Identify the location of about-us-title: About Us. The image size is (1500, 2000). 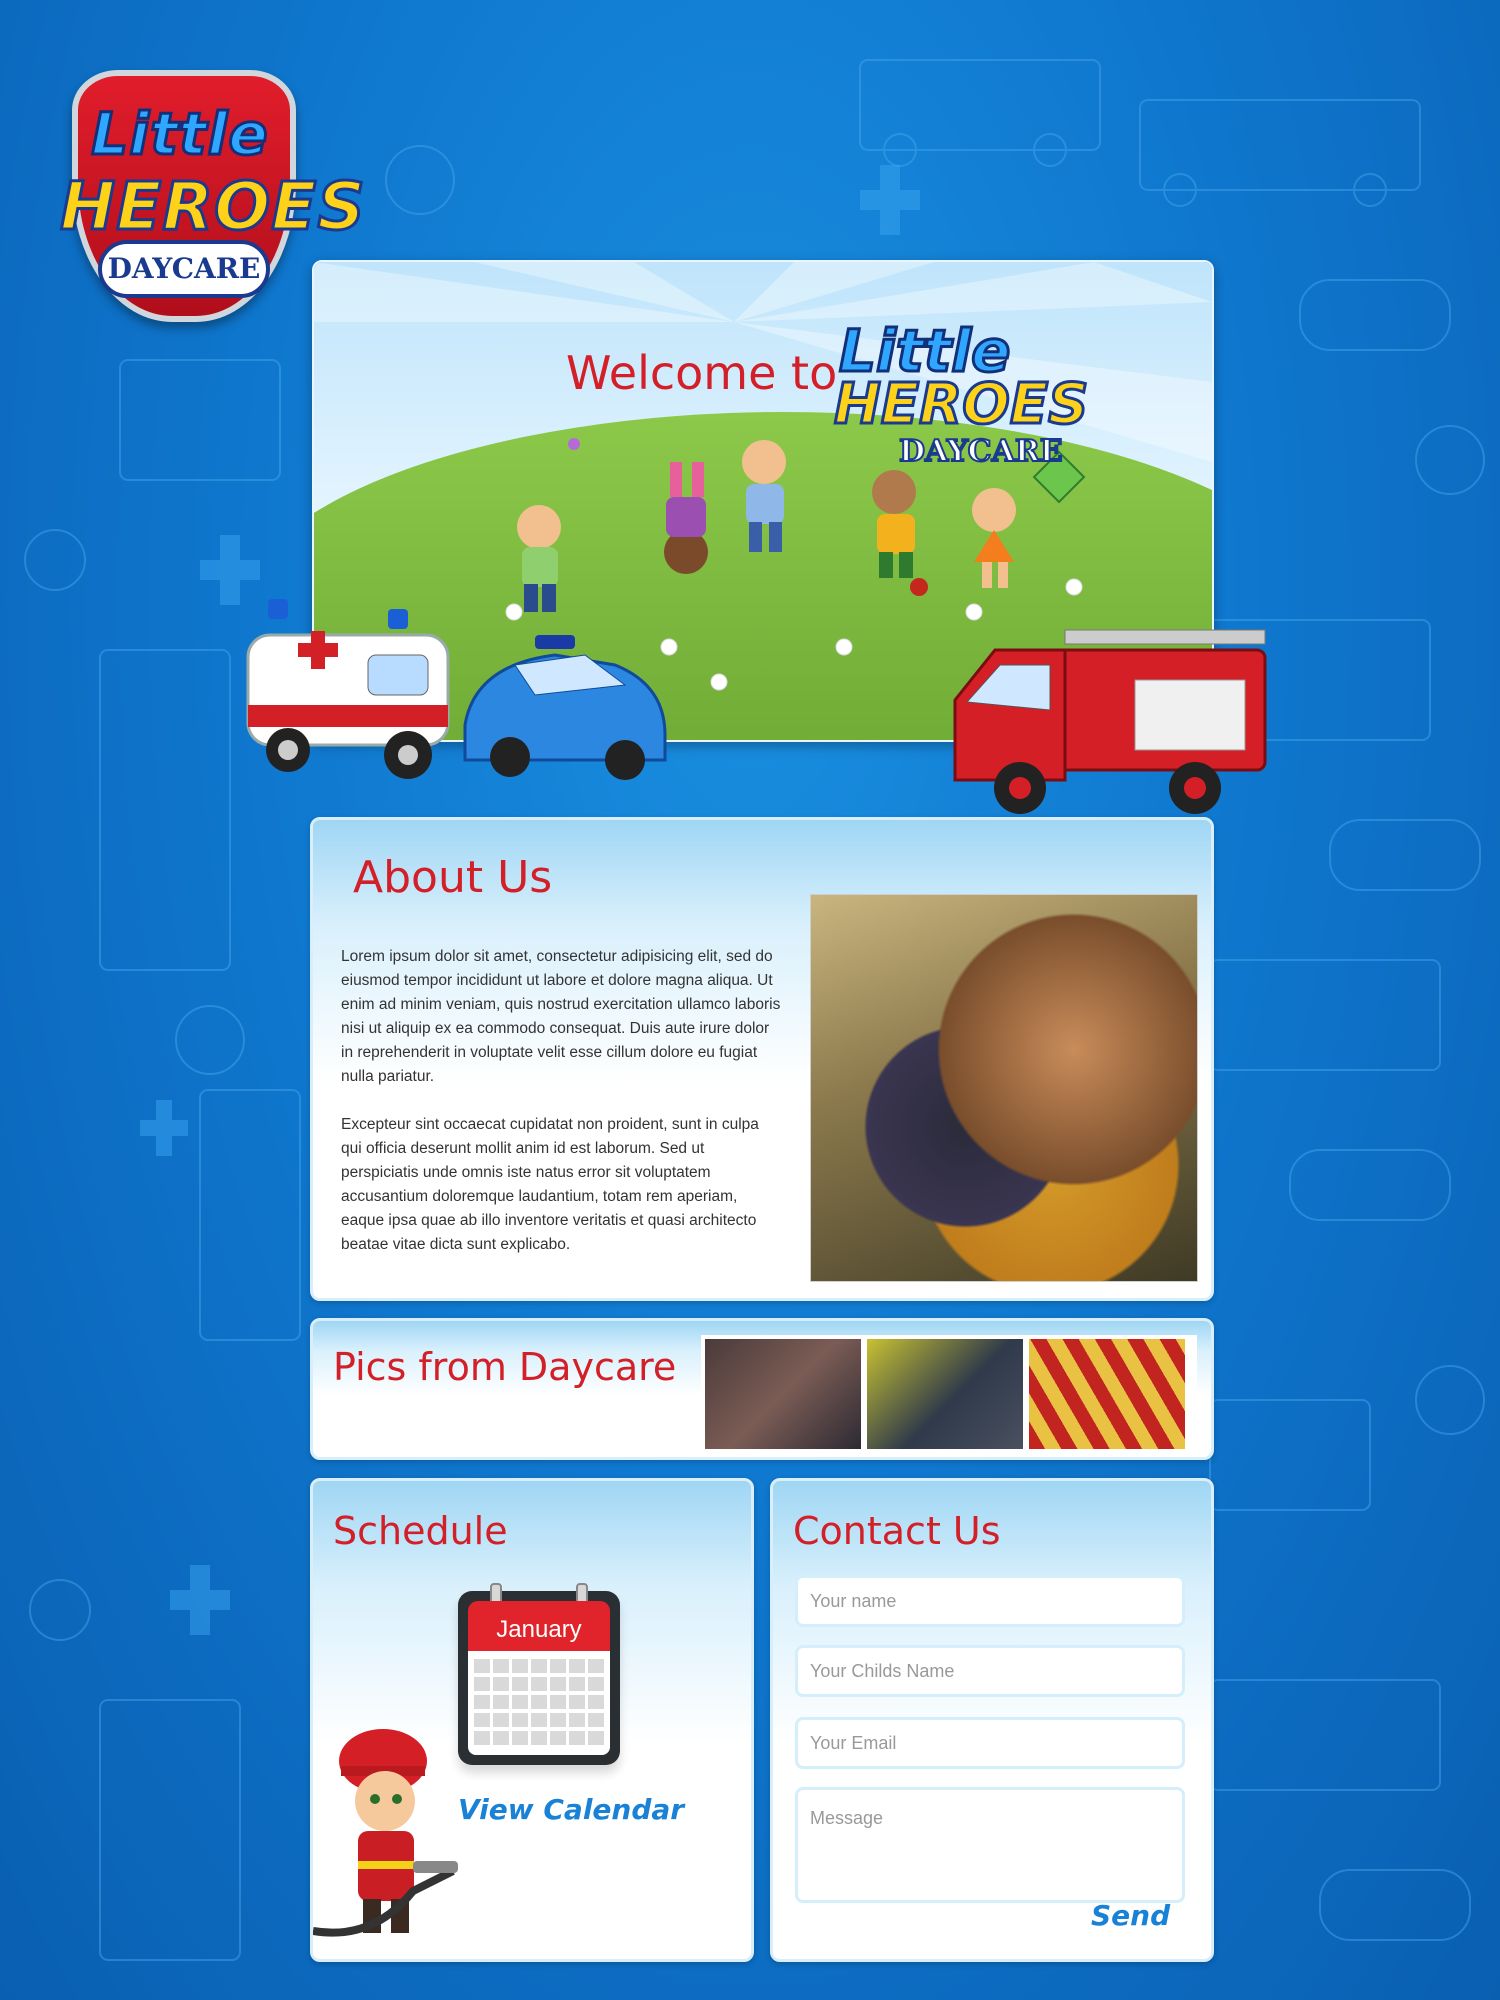
(453, 877).